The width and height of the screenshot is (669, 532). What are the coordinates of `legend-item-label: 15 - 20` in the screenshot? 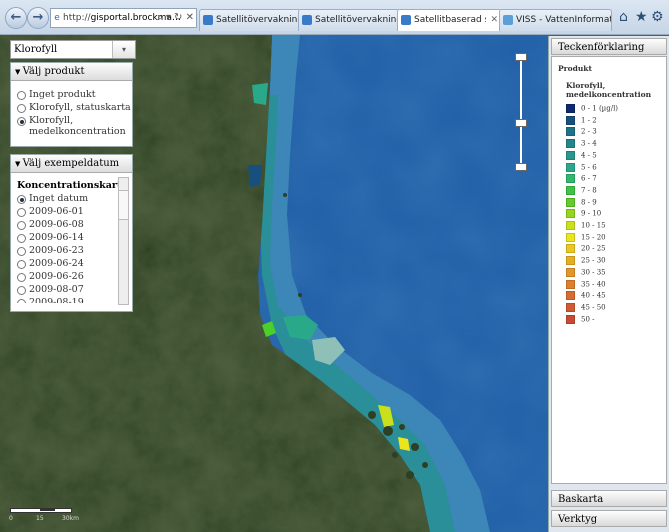 It's located at (593, 237).